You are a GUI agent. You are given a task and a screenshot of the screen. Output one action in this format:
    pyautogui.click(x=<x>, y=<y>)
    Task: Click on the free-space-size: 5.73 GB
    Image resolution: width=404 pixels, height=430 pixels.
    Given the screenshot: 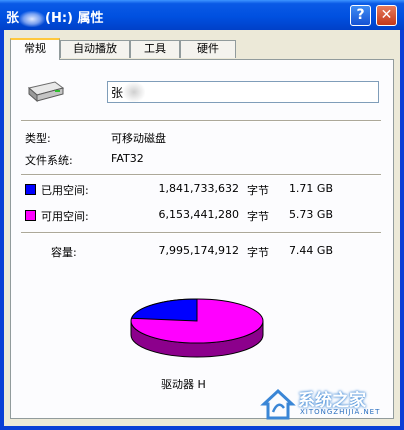 What is the action you would take?
    pyautogui.click(x=310, y=214)
    